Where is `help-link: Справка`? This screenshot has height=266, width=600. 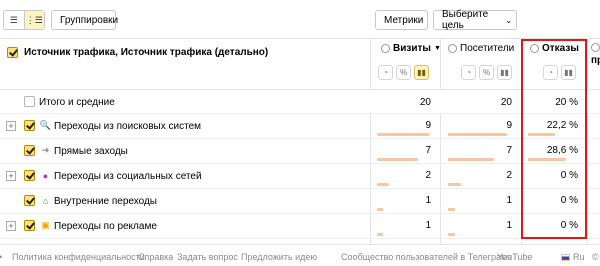 help-link: Справка is located at coordinates (155, 257).